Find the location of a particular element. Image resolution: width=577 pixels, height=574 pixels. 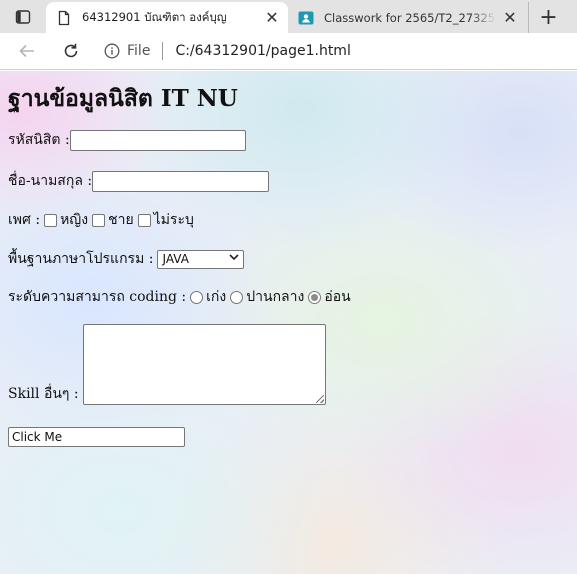

back-button is located at coordinates (27, 51).